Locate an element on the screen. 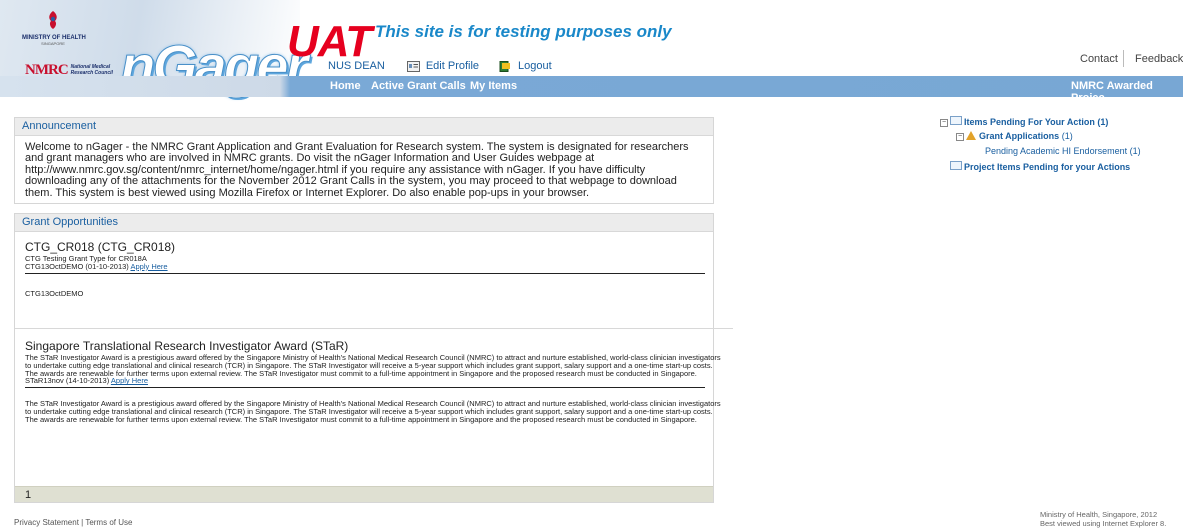 The width and height of the screenshot is (1183, 531). moh-logo: MINISTRY OF HEALTH SINGAPORE is located at coordinates (54, 28).